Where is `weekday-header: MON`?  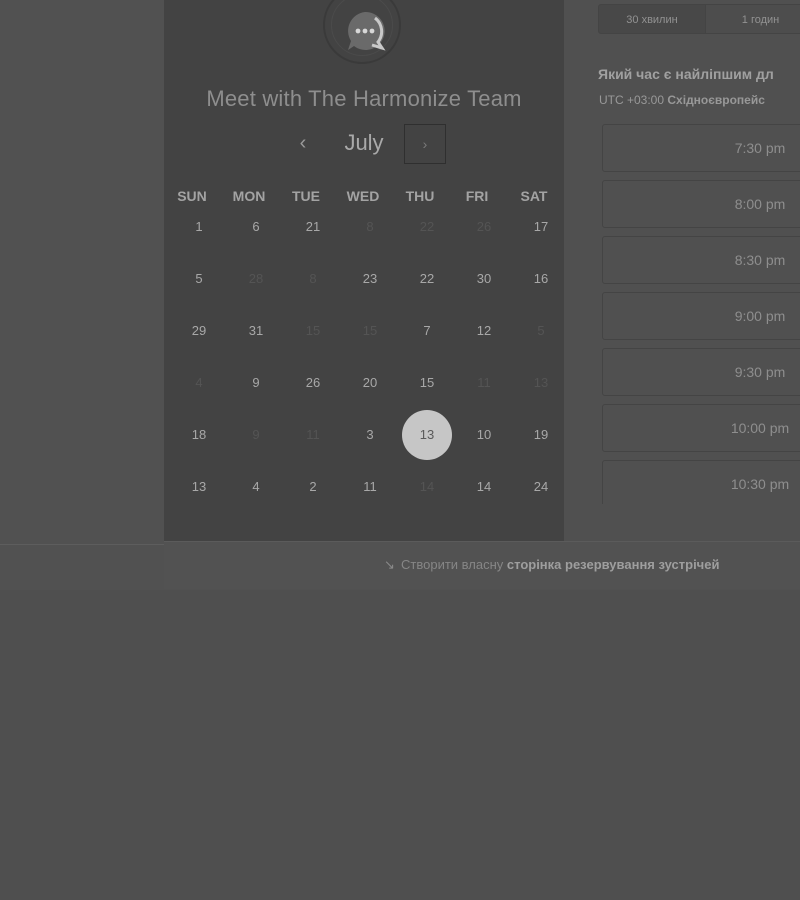 weekday-header: MON is located at coordinates (249, 196).